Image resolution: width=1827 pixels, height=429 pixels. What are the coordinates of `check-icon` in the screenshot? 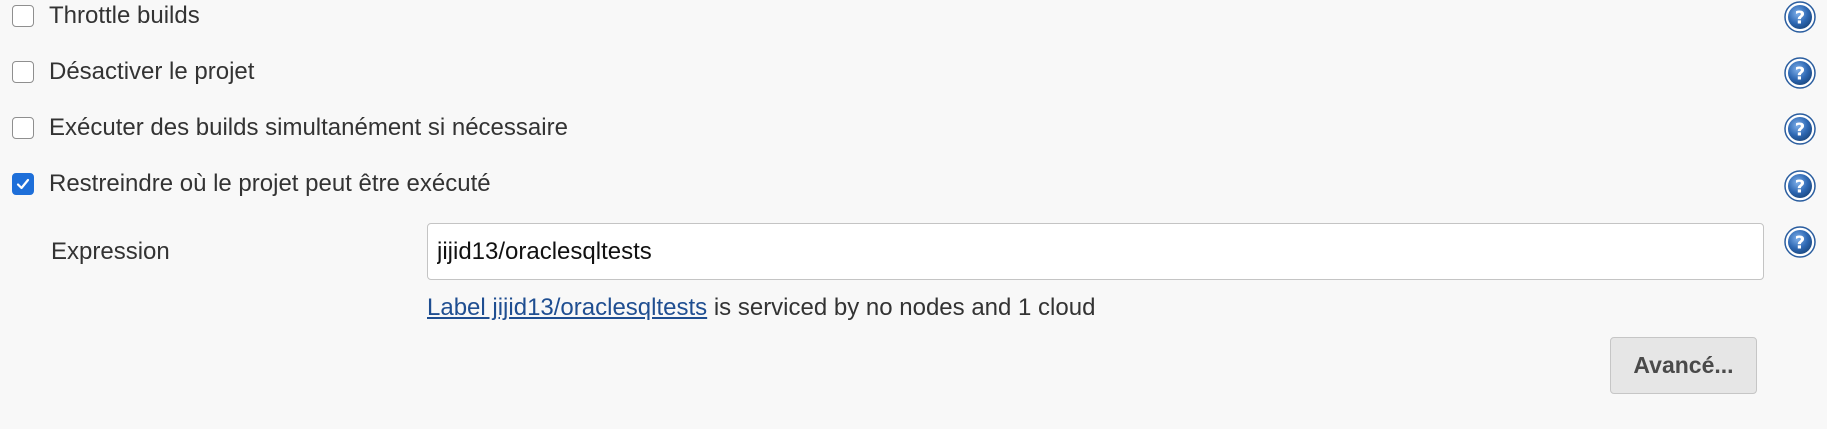 It's located at (23, 184).